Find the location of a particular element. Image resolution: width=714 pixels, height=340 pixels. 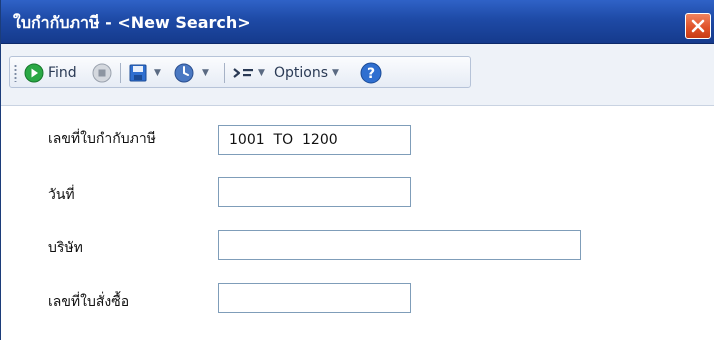

window-title: ใบกำกับภาษี - <New Search> is located at coordinates (132, 22).